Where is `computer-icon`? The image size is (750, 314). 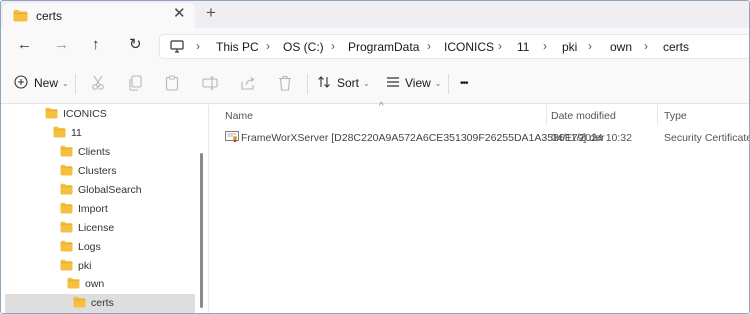 computer-icon is located at coordinates (177, 48).